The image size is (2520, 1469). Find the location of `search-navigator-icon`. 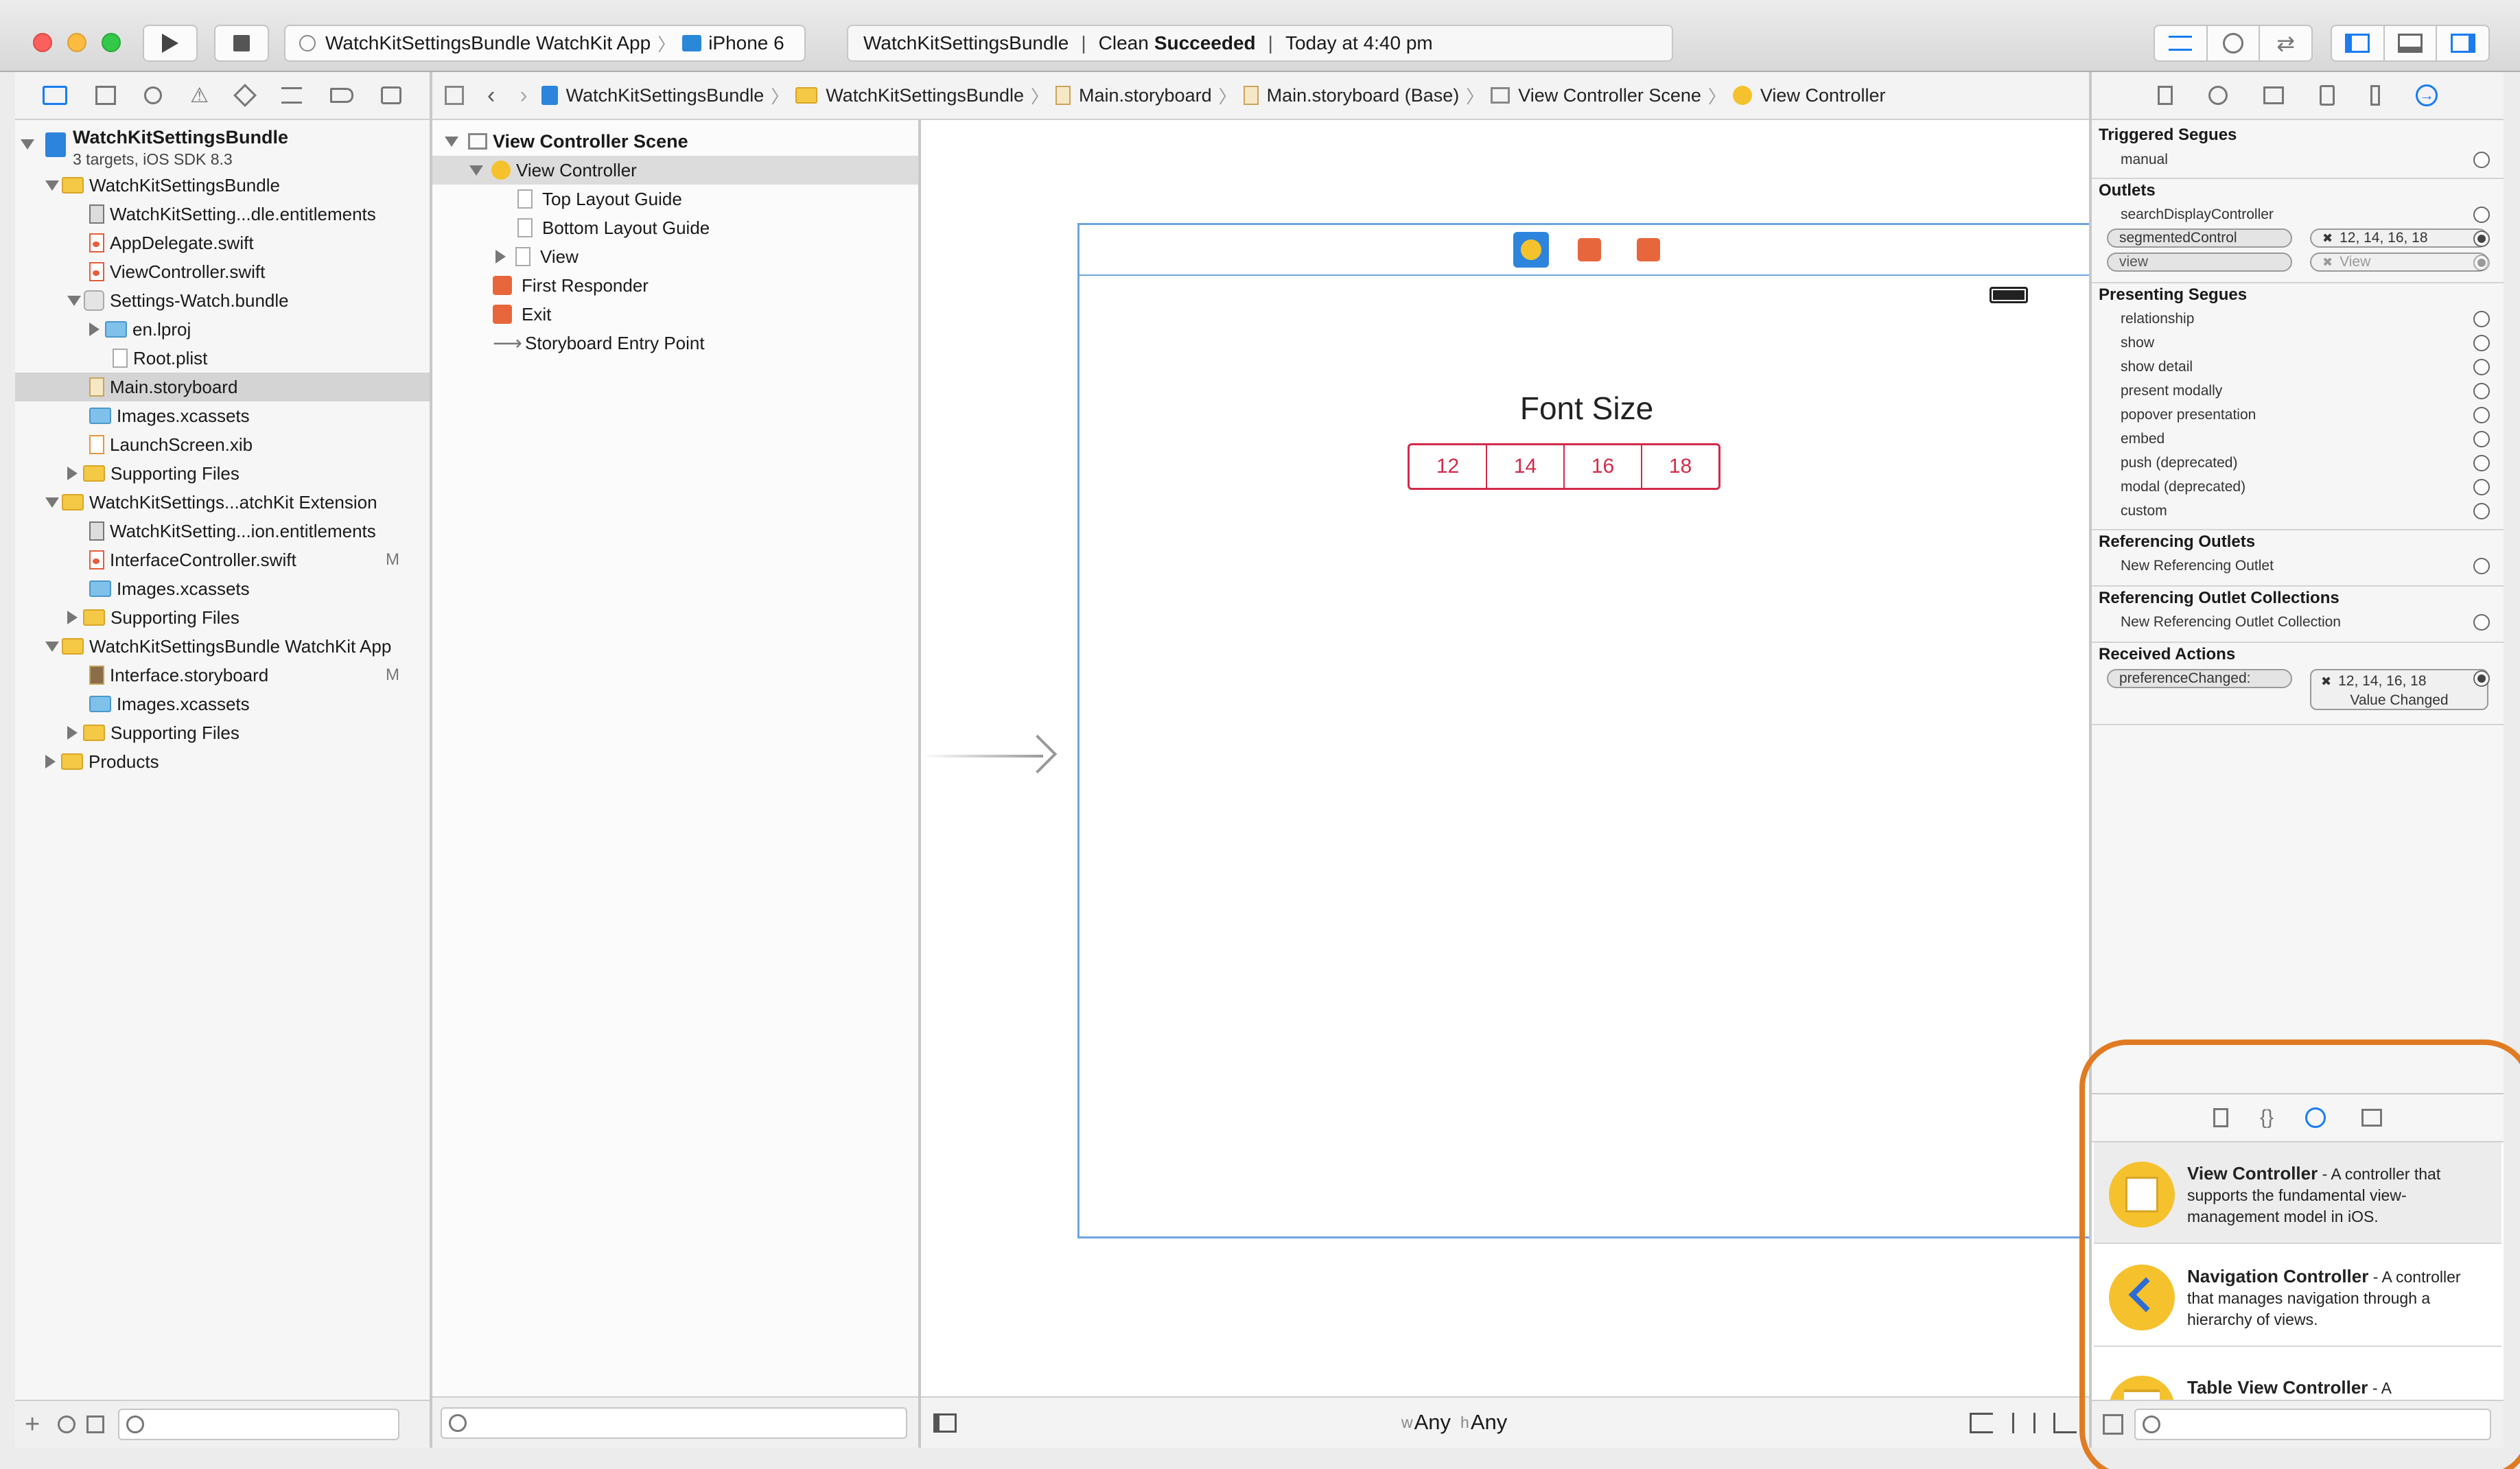

search-navigator-icon is located at coordinates (153, 95).